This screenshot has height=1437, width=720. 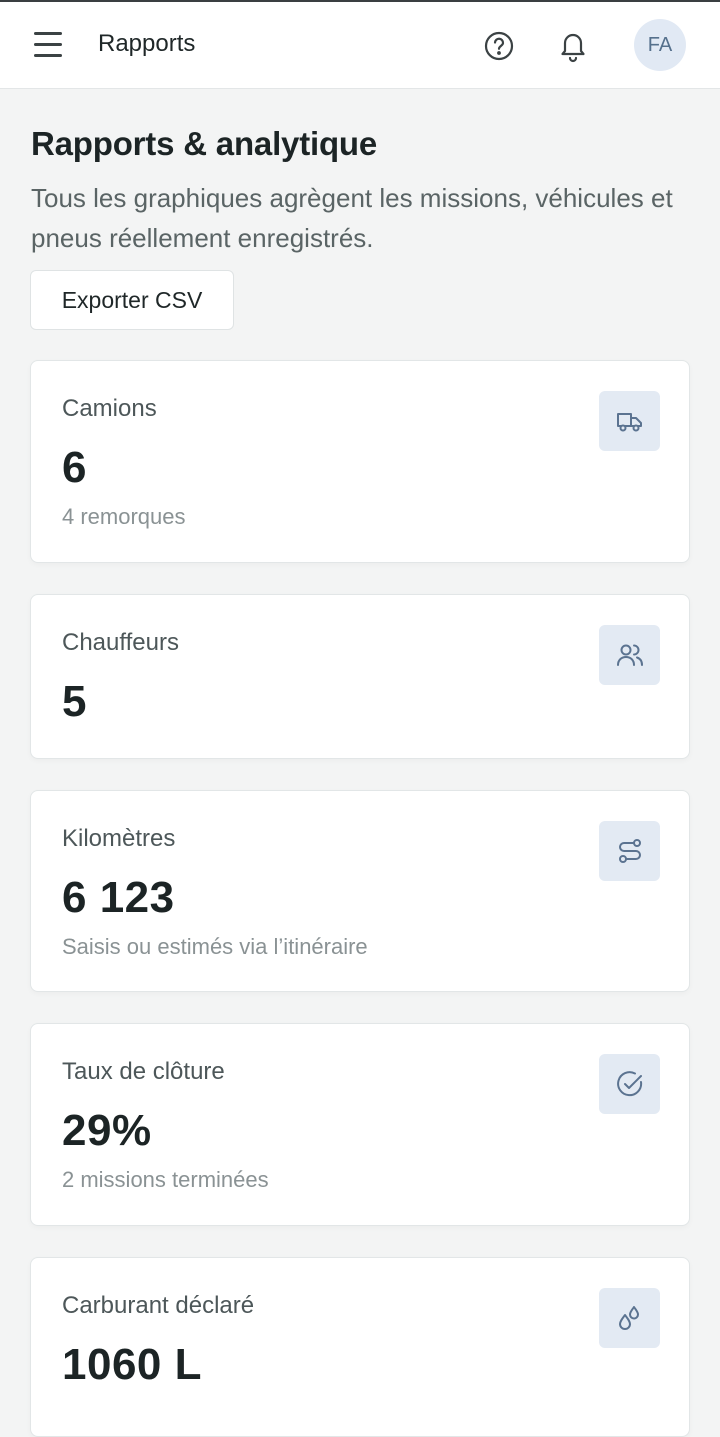 I want to click on bell-icon, so click(x=573, y=46).